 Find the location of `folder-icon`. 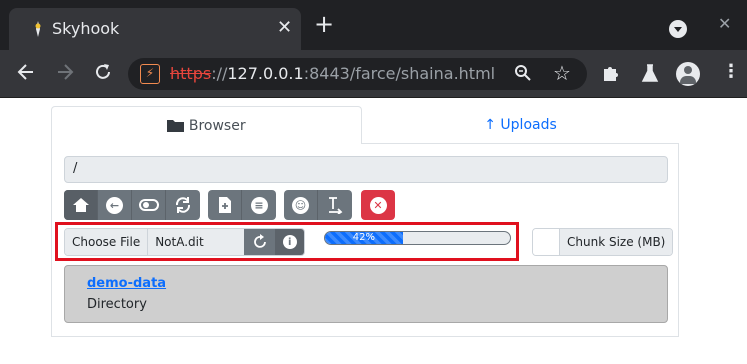

folder-icon is located at coordinates (176, 126).